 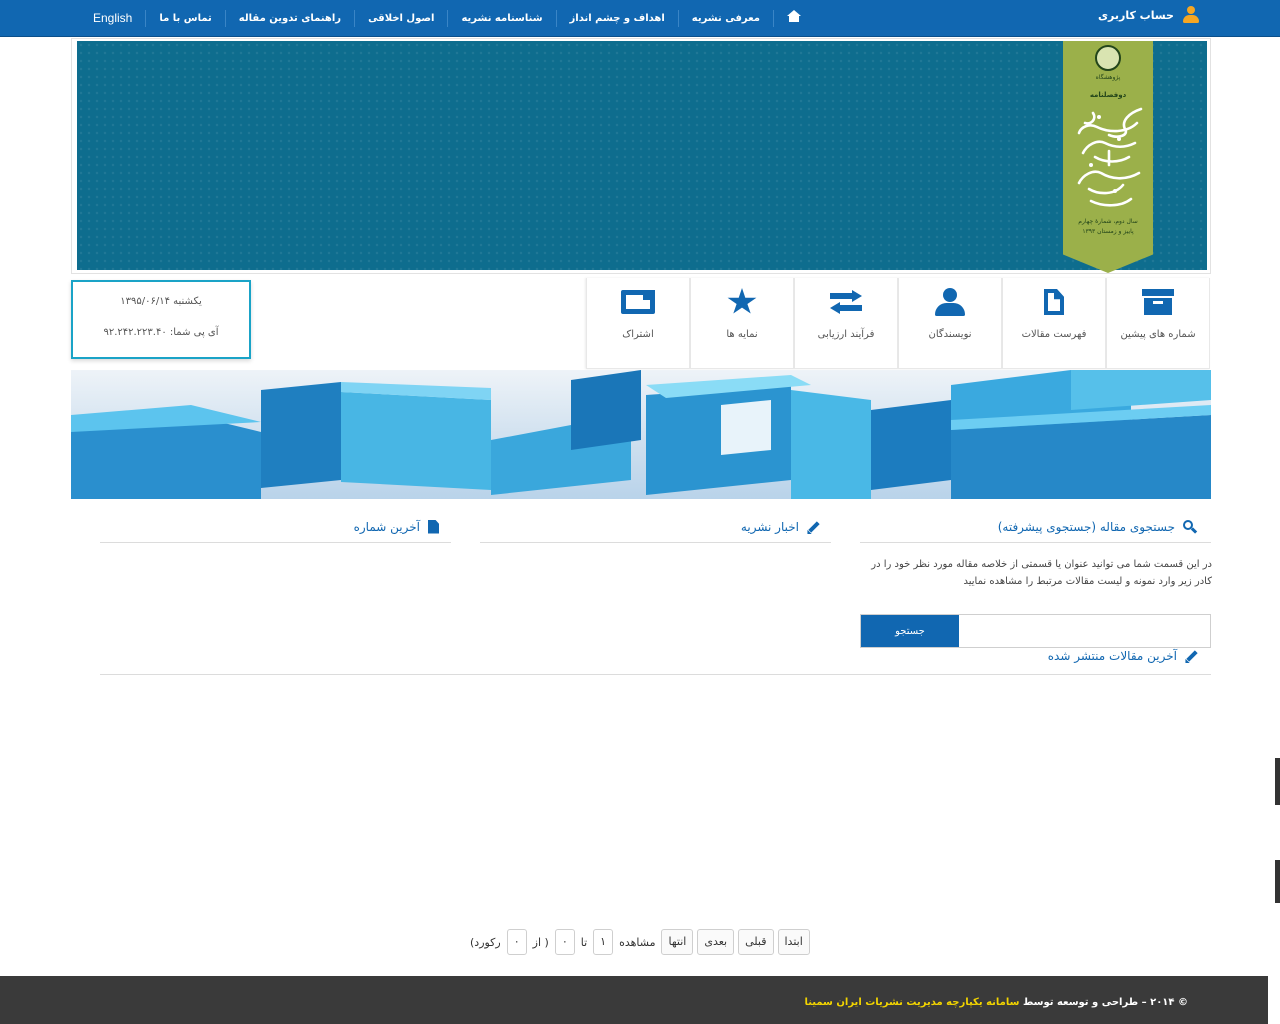 I want to click on menu-item-about: معرفی نشریه, so click(x=725, y=18).